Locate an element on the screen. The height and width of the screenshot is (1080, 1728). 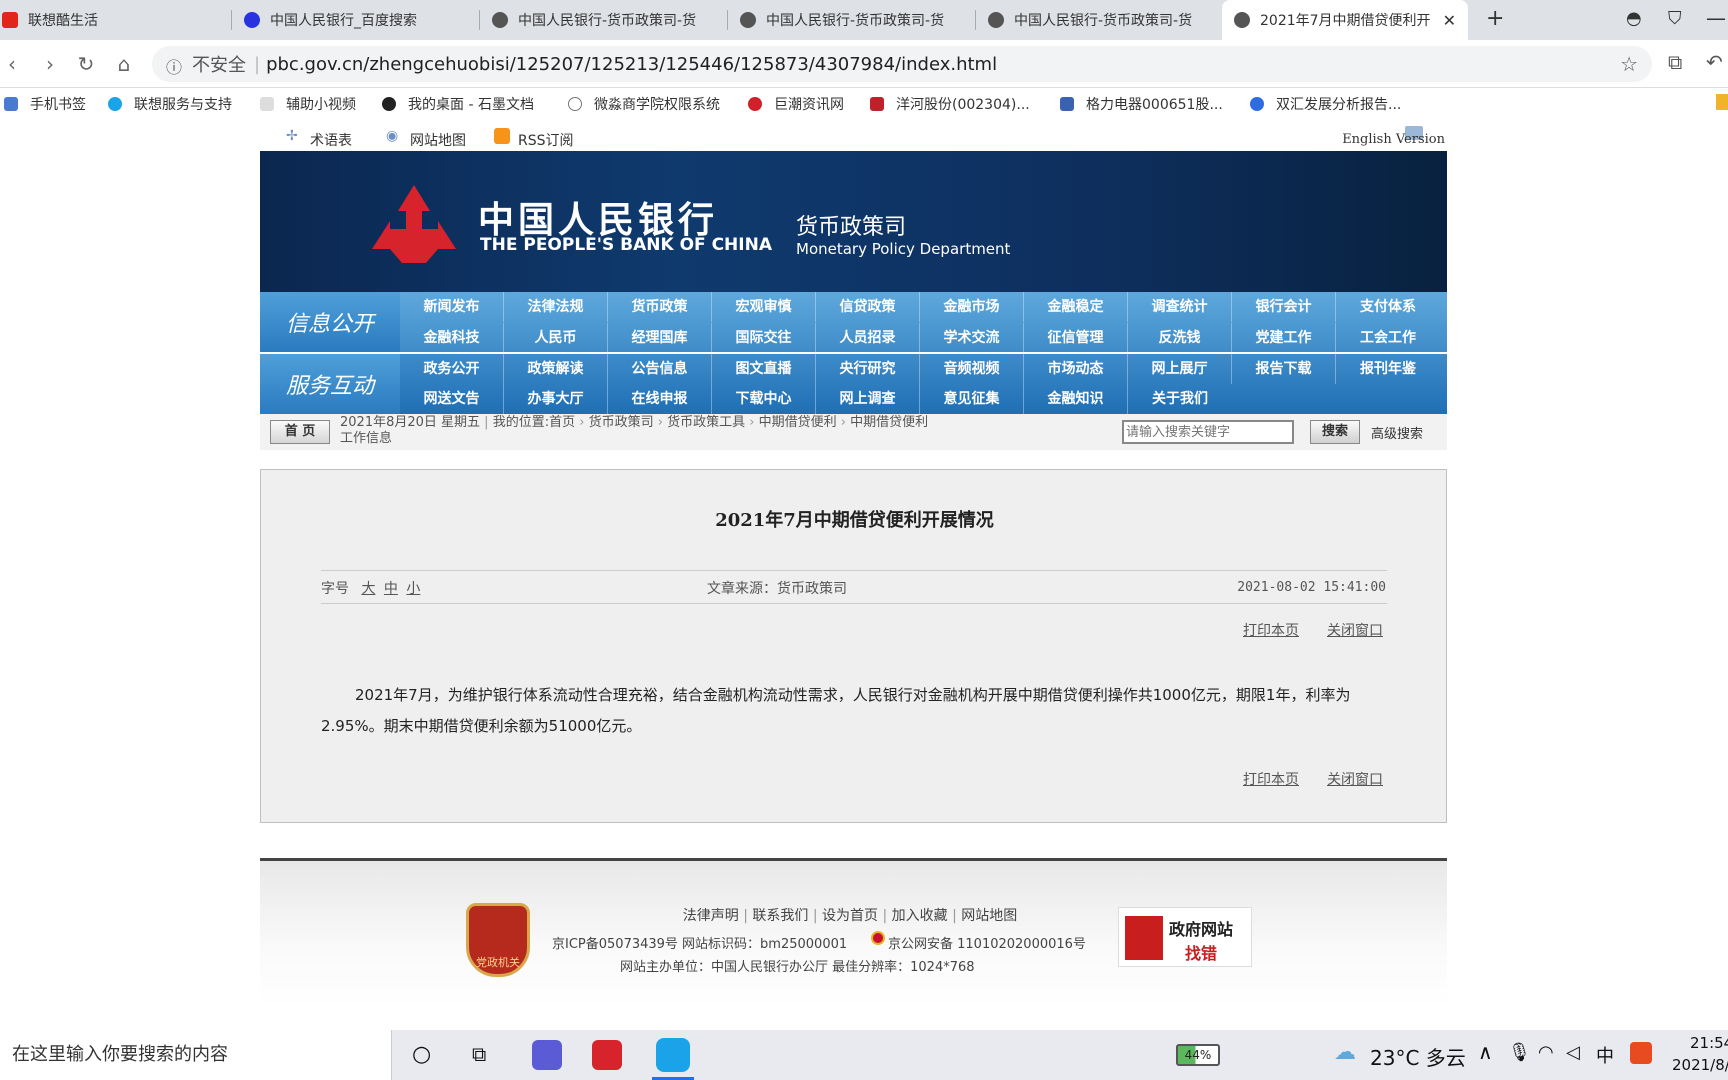
home-button: 首 页 is located at coordinates (300, 432).